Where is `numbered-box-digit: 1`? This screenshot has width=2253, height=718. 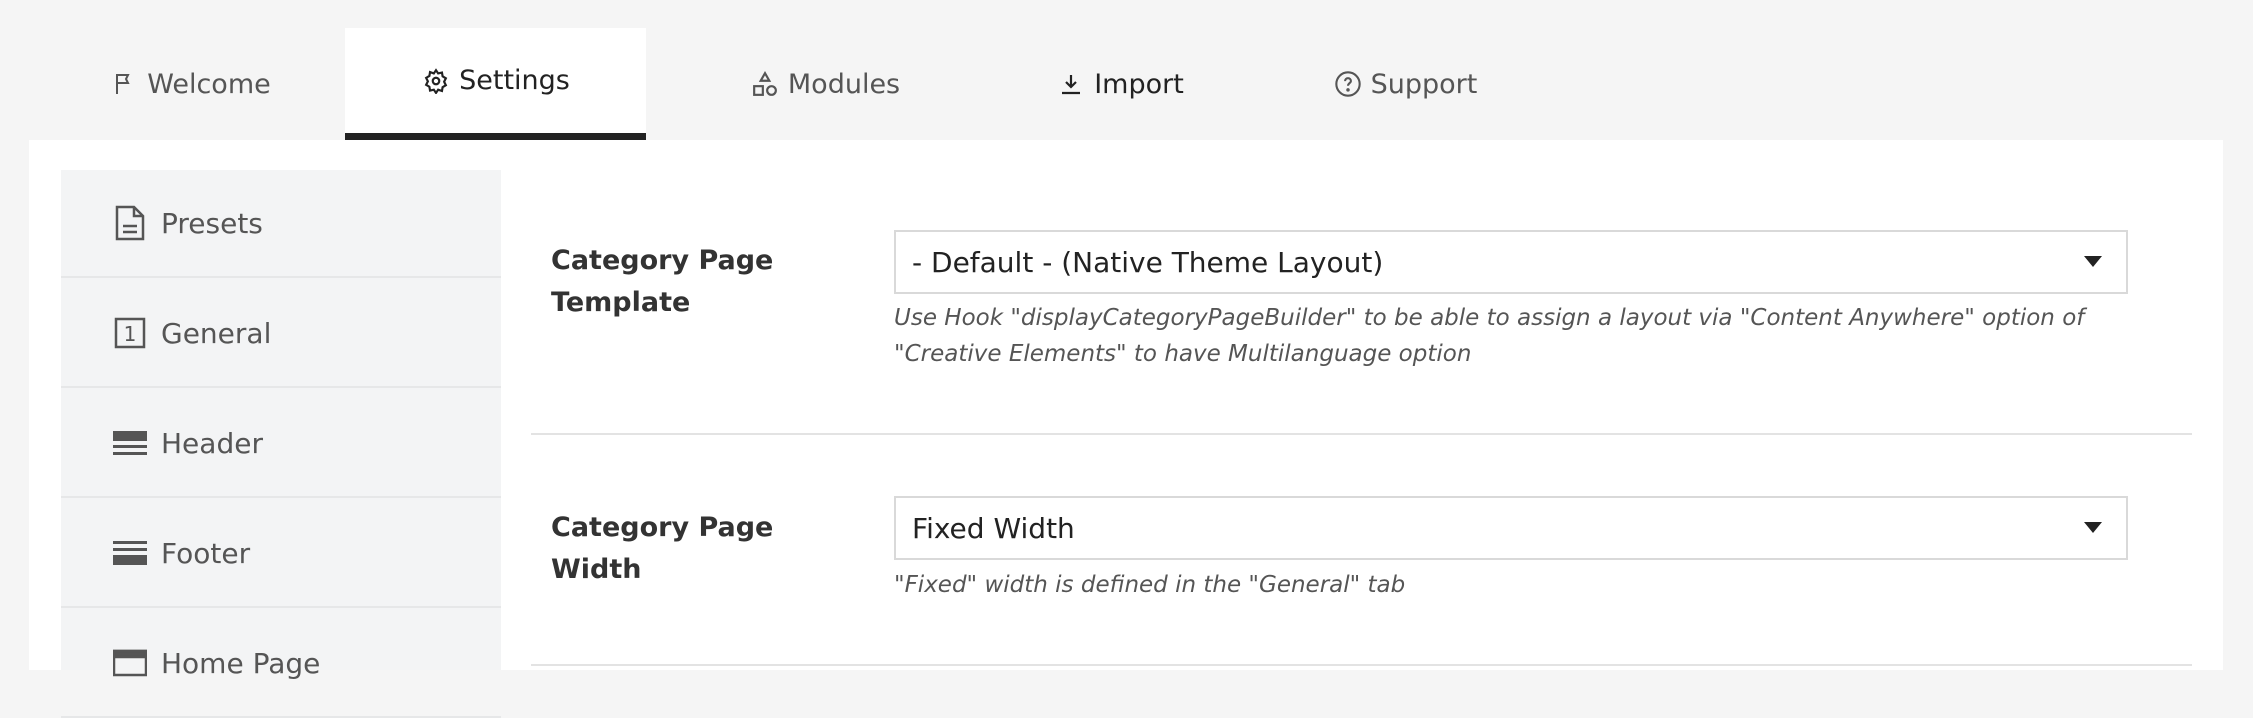 numbered-box-digit: 1 is located at coordinates (130, 334).